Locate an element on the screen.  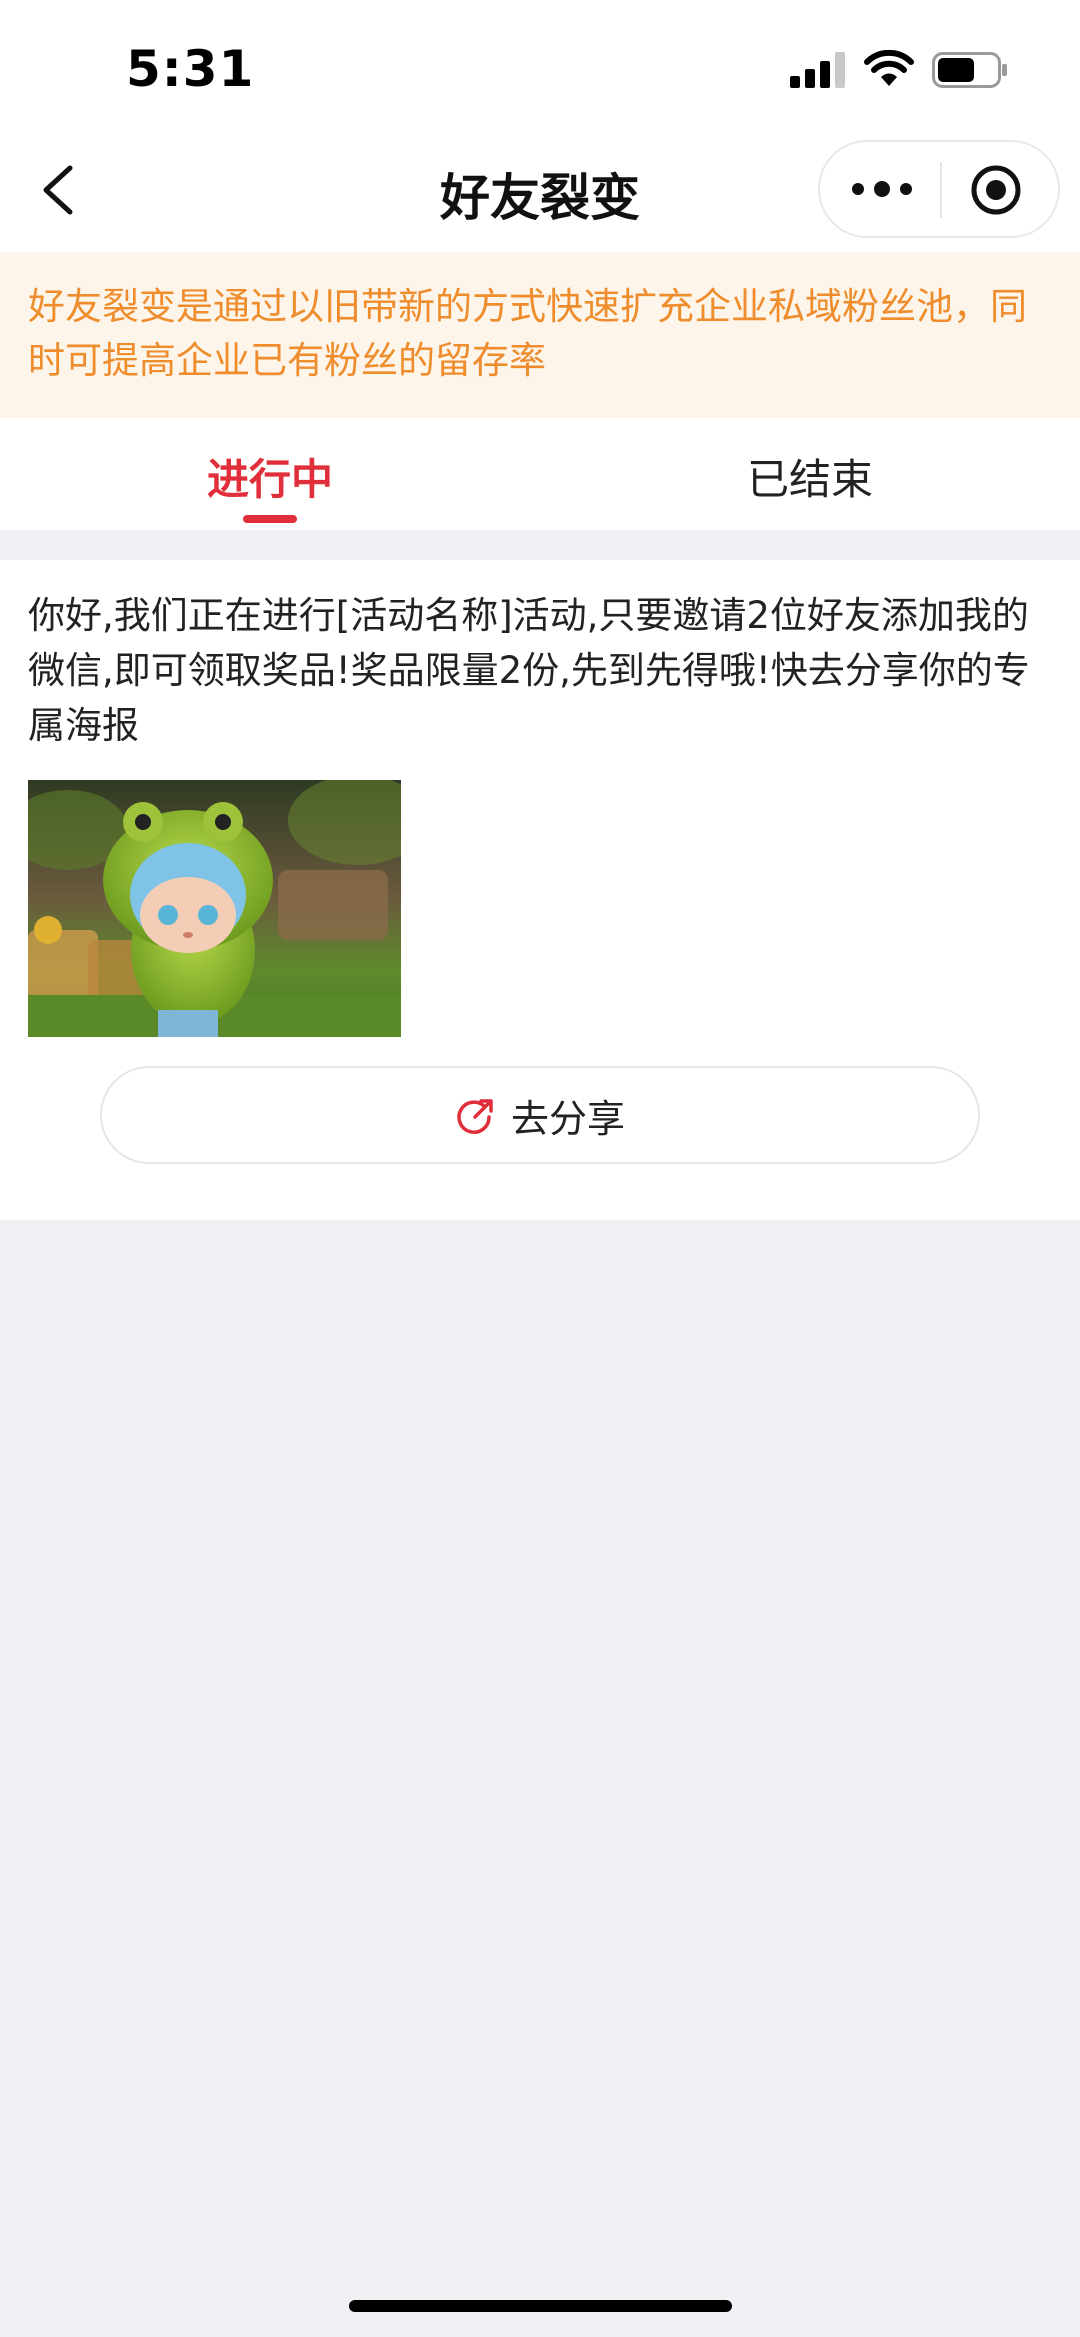
home-indicator is located at coordinates (540, 2306).